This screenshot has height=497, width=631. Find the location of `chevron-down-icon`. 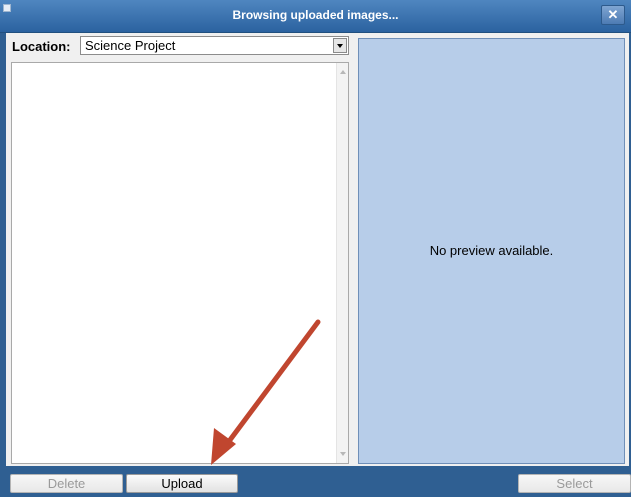

chevron-down-icon is located at coordinates (340, 46).